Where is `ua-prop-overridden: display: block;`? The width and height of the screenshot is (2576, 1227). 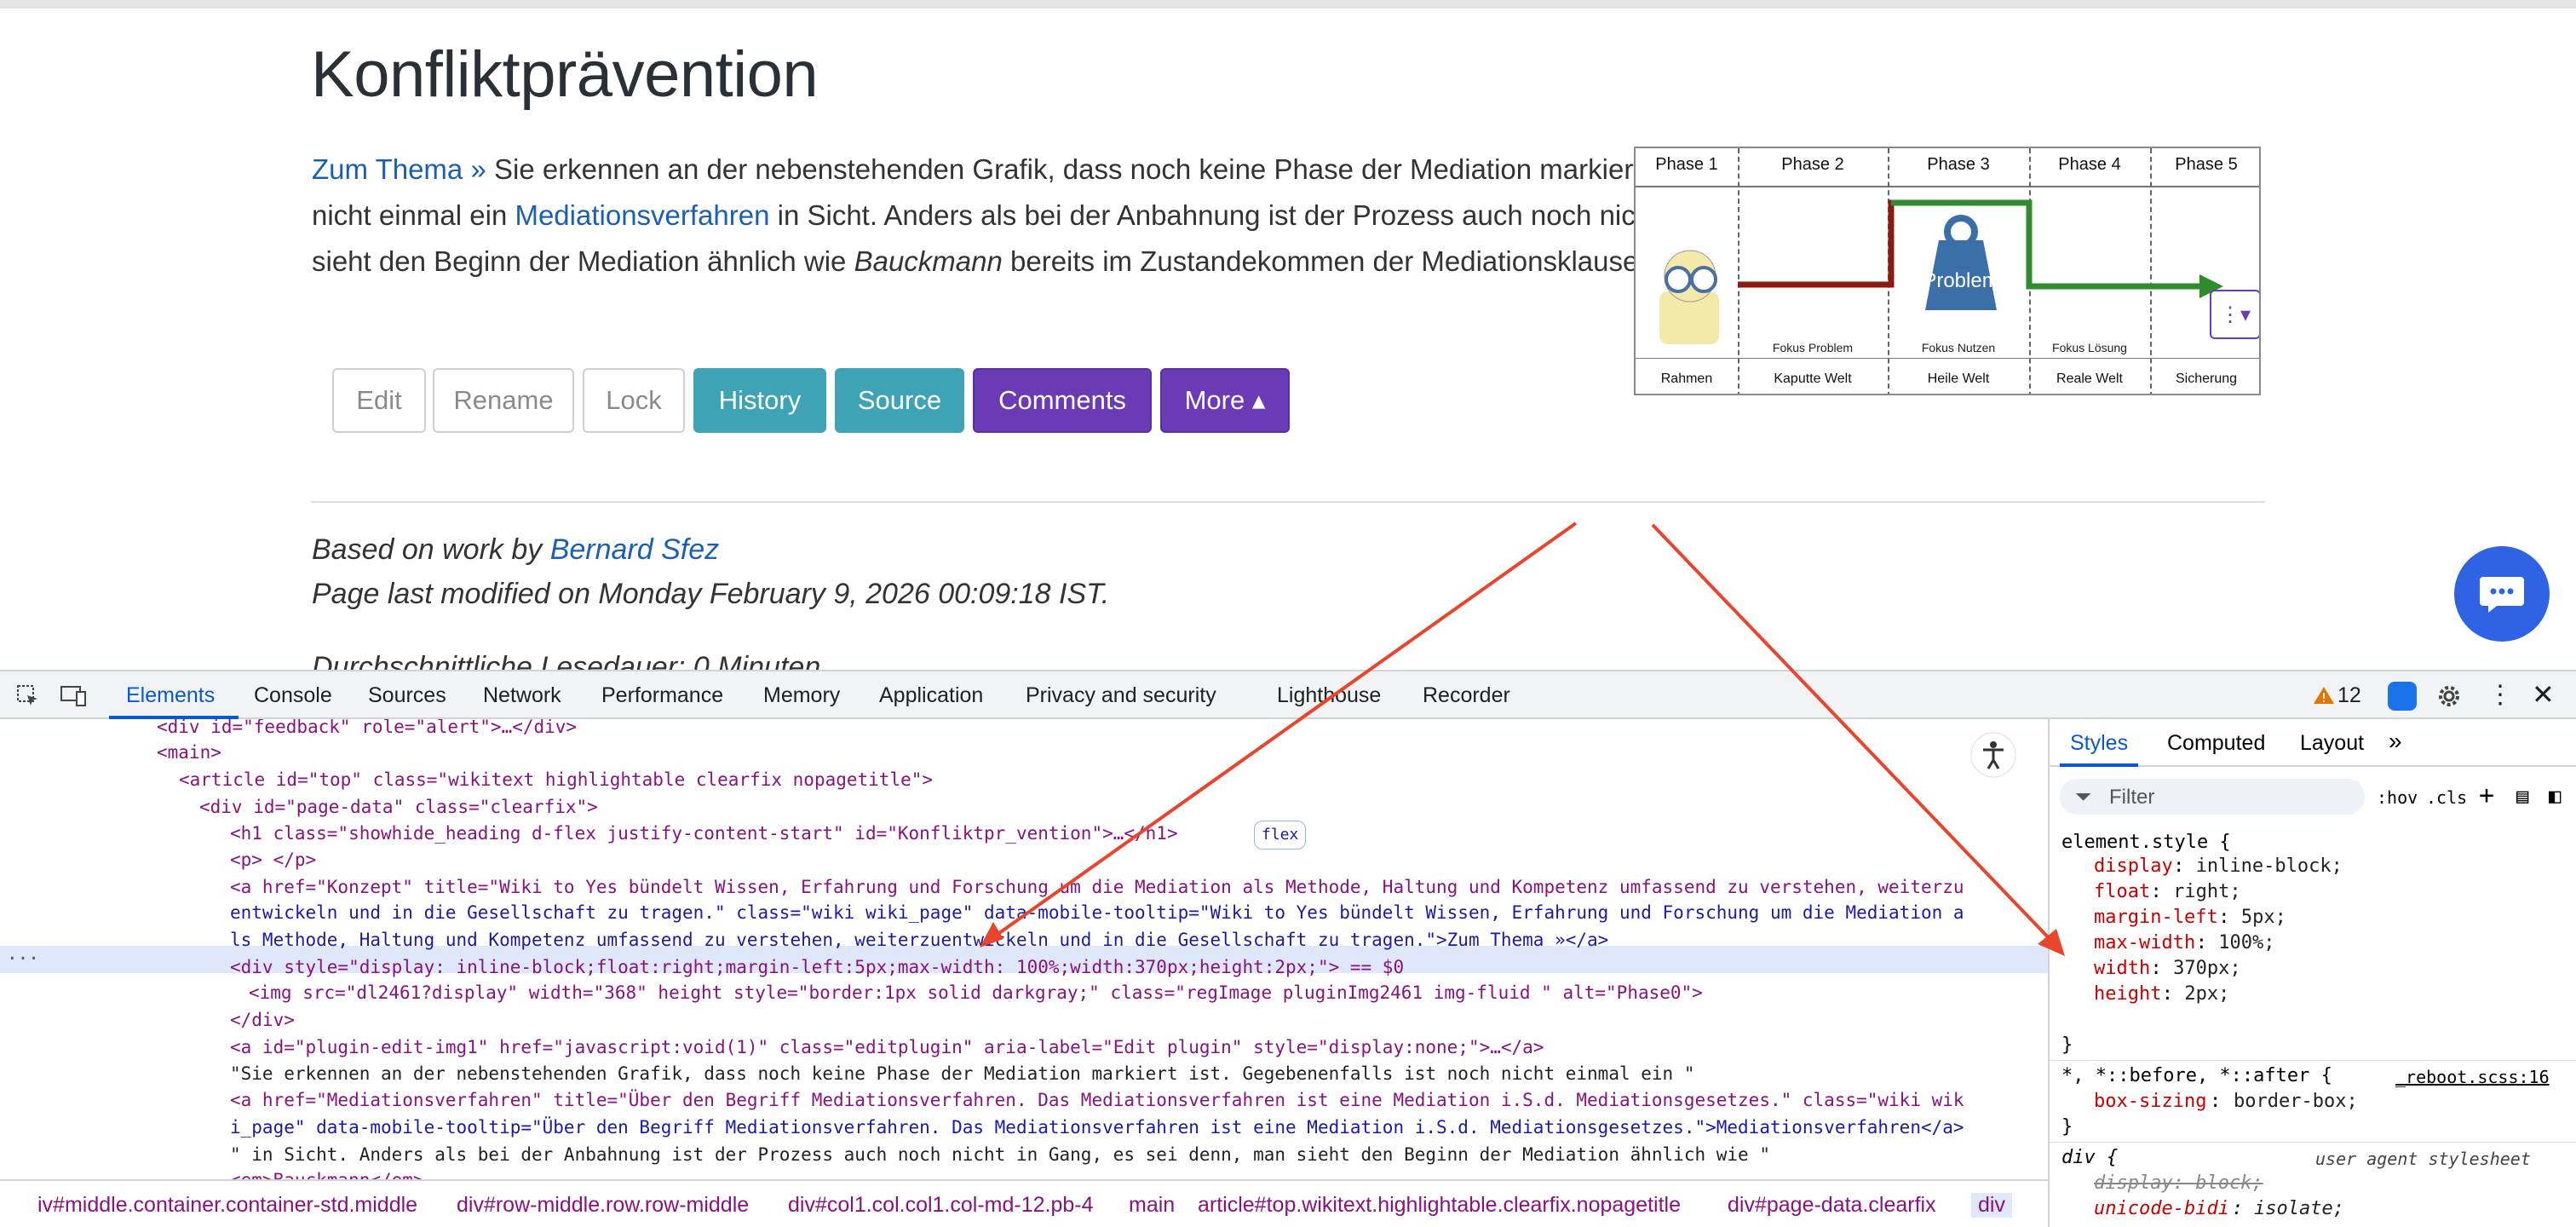
ua-prop-overridden: display: block; is located at coordinates (2178, 1183).